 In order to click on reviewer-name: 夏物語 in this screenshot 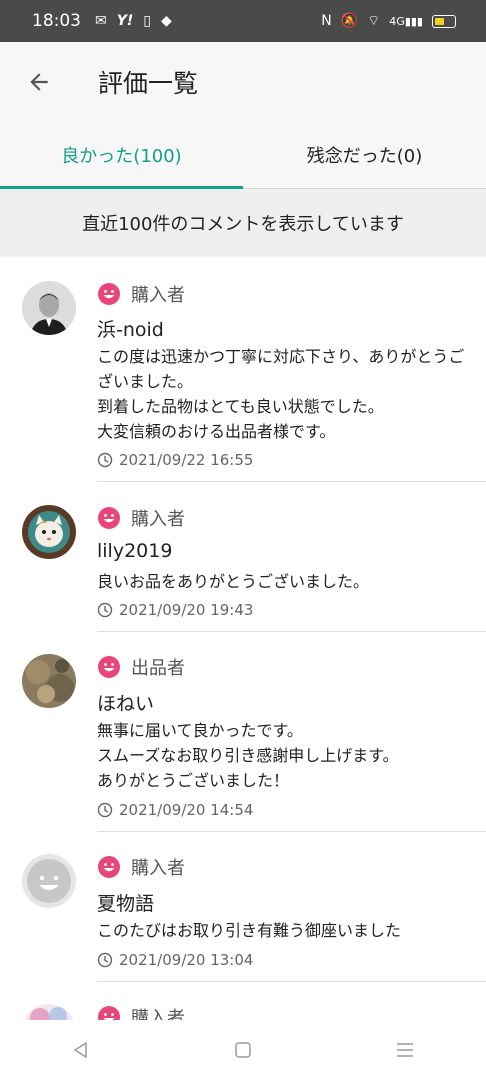, I will do `click(126, 904)`.